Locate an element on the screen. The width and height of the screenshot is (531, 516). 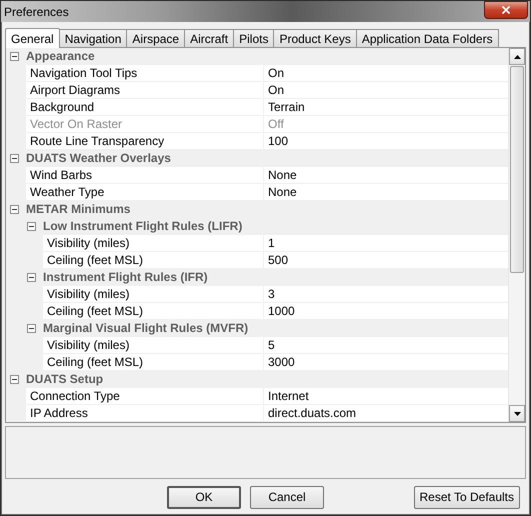
property-value: 1000 is located at coordinates (386, 311).